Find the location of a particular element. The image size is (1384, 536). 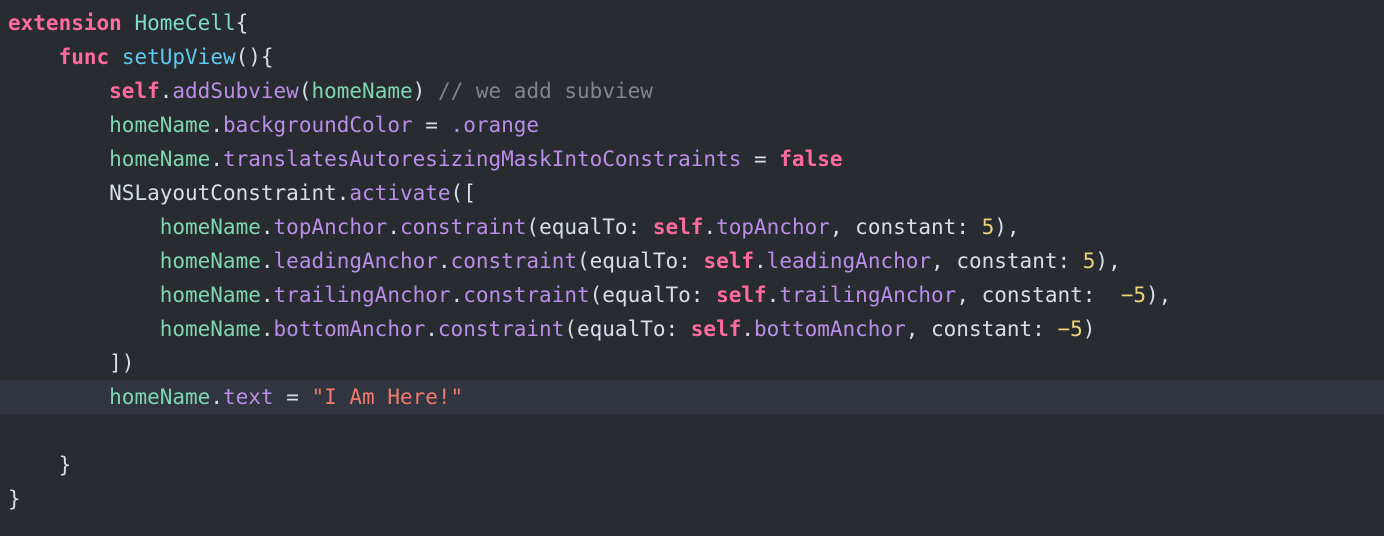

code-token-number: 5 is located at coordinates (1089, 261).